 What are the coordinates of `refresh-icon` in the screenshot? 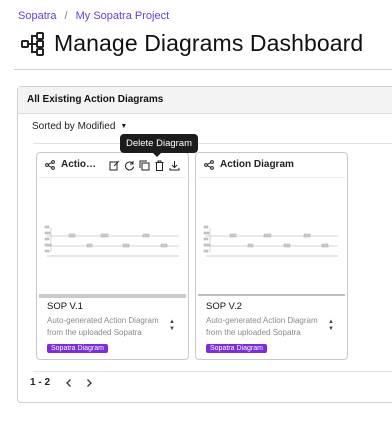 It's located at (129, 164).